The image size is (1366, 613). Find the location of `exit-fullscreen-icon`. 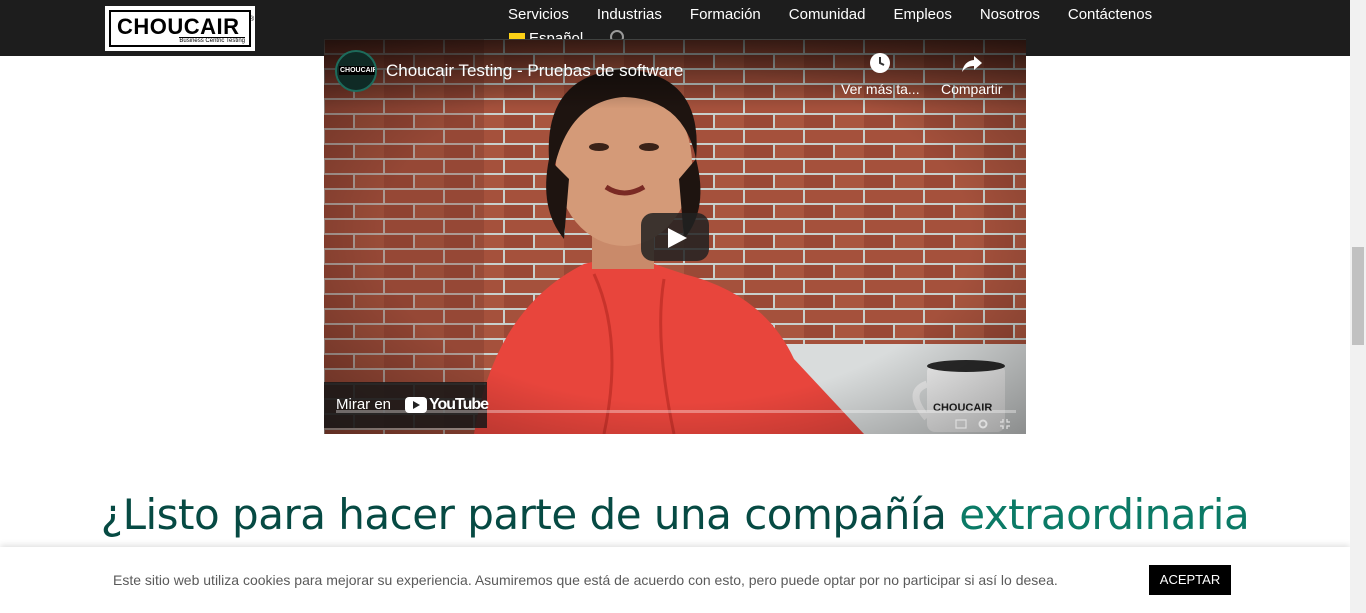

exit-fullscreen-icon is located at coordinates (1005, 424).